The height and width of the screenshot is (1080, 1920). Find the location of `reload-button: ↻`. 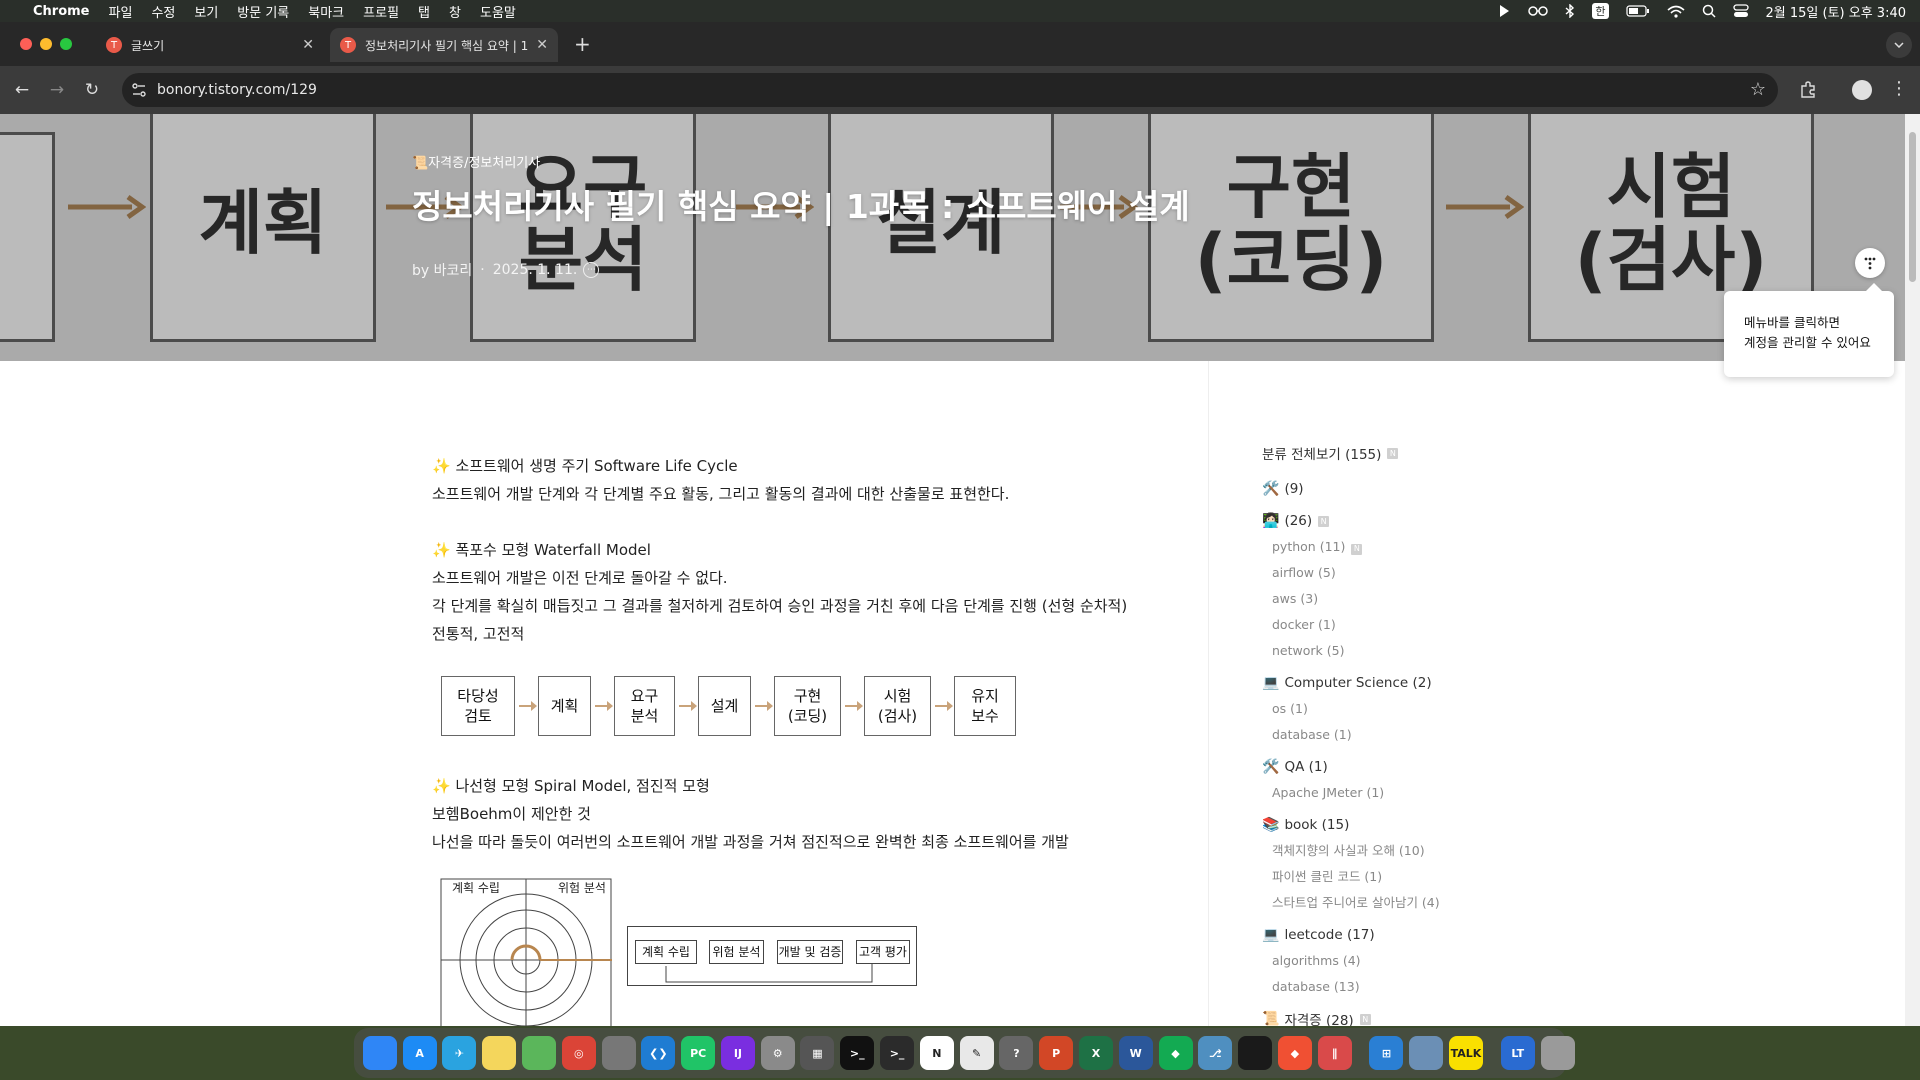

reload-button: ↻ is located at coordinates (92, 90).